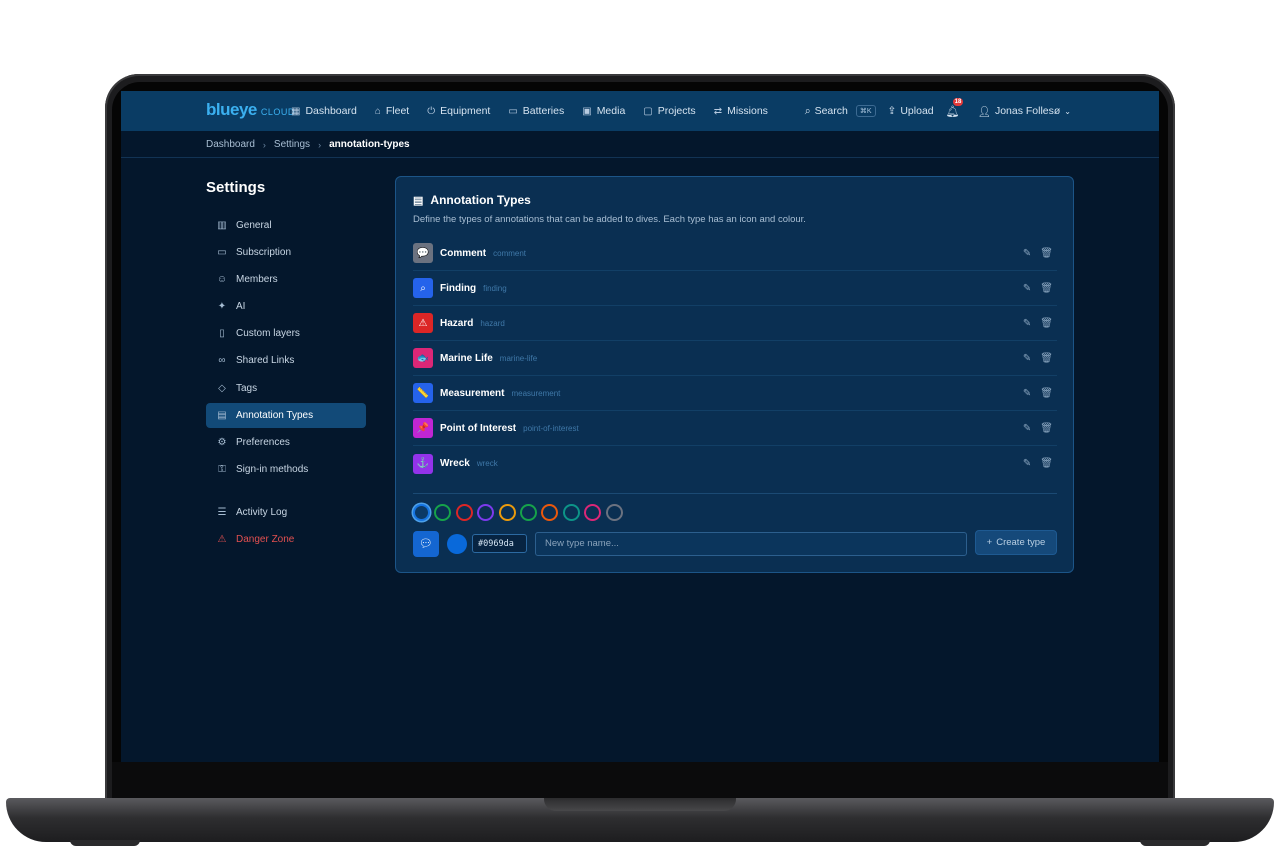  I want to click on logo: blueye CLOUD, so click(250, 110).